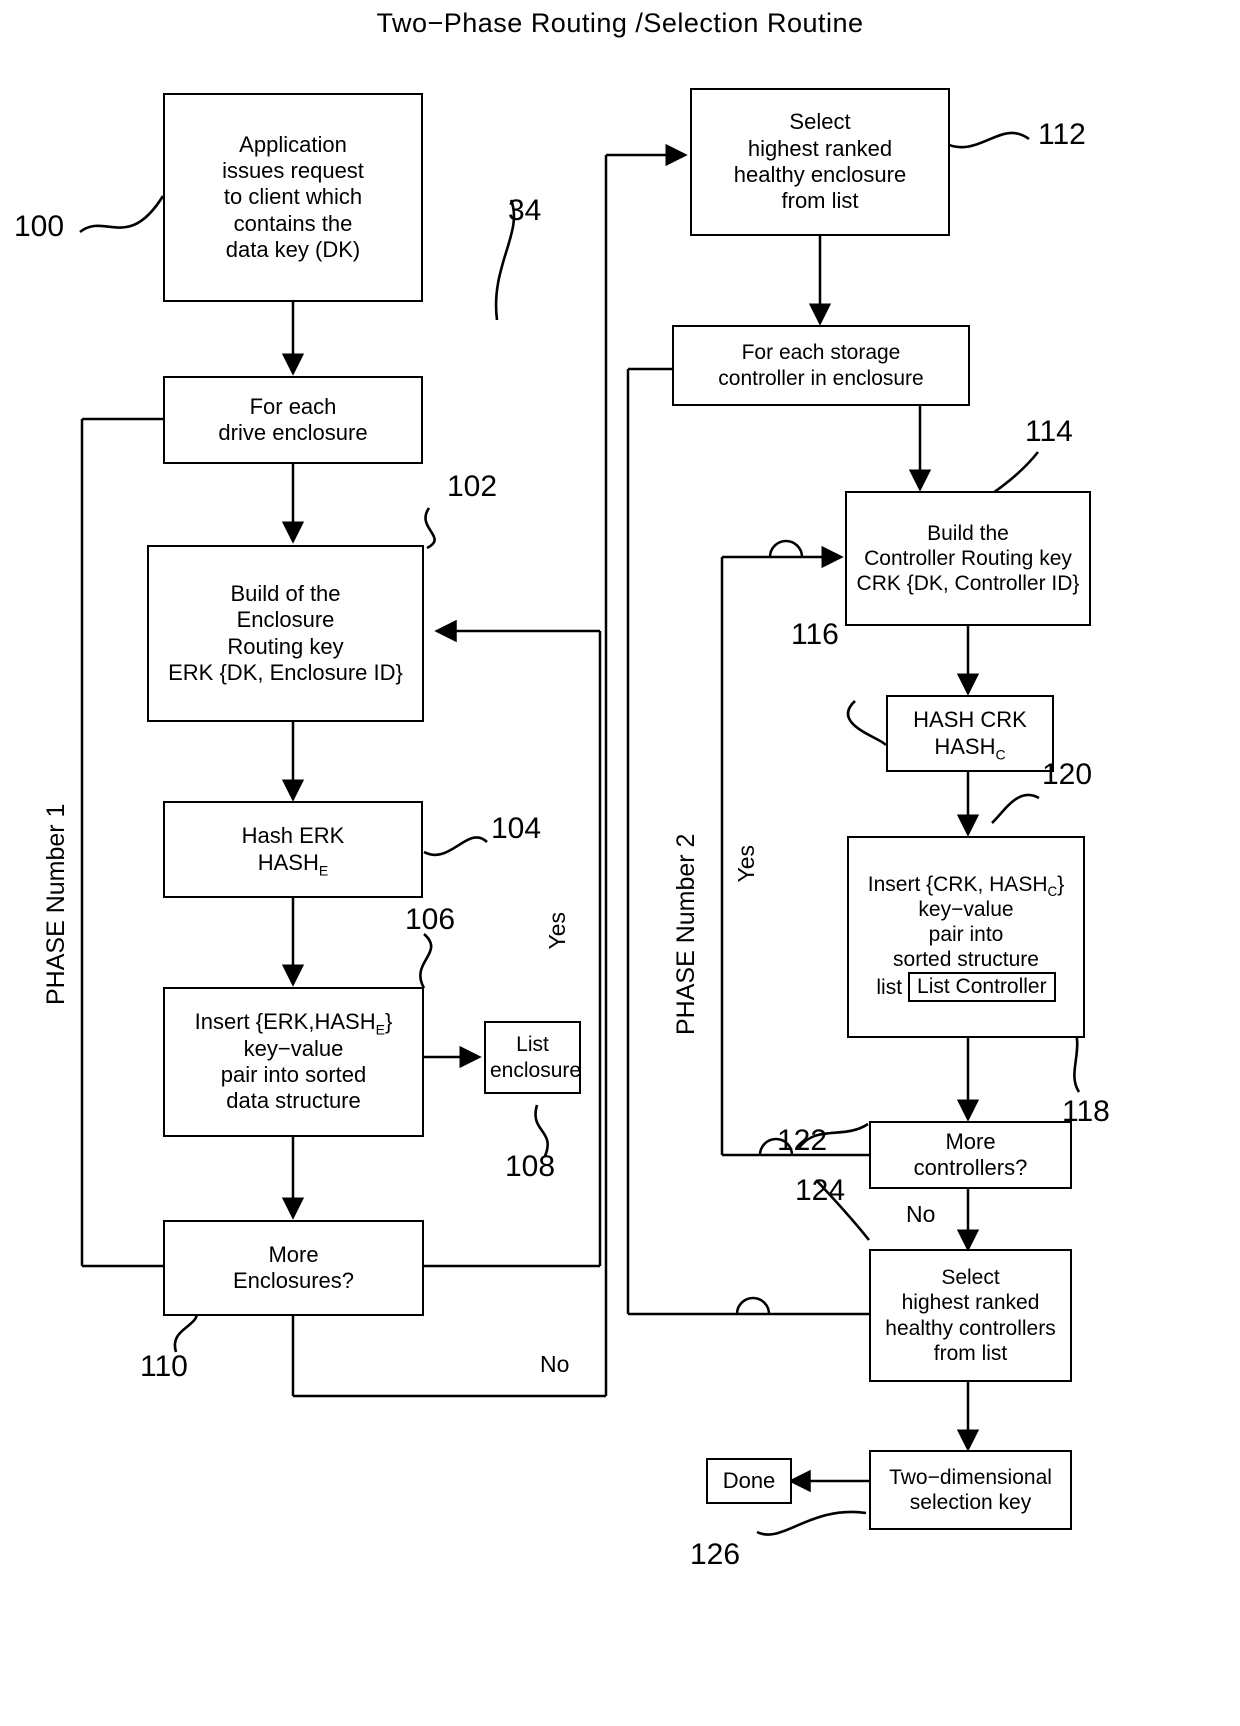 The image size is (1240, 1726). Describe the element at coordinates (1062, 134) in the screenshot. I see `ref-number-112: 112` at that location.